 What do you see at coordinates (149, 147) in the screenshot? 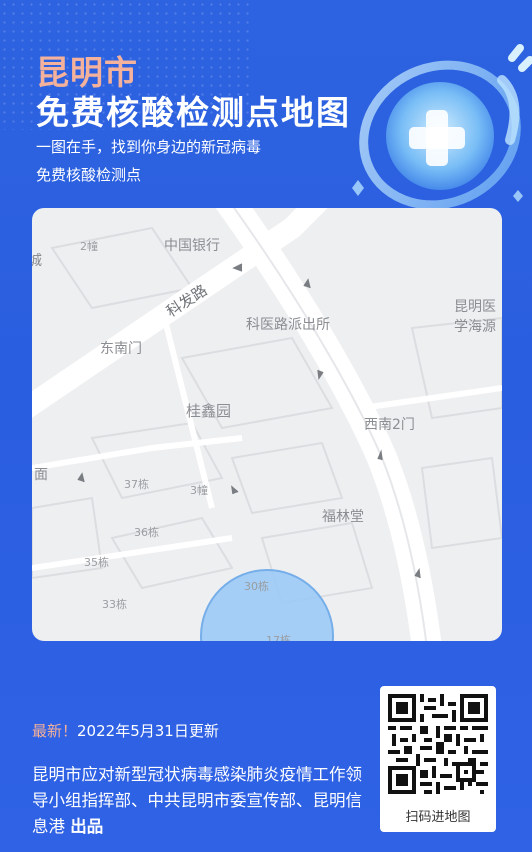
I see `subtitle-line-1: 一图在手，找到你身边的新冠病毒` at bounding box center [149, 147].